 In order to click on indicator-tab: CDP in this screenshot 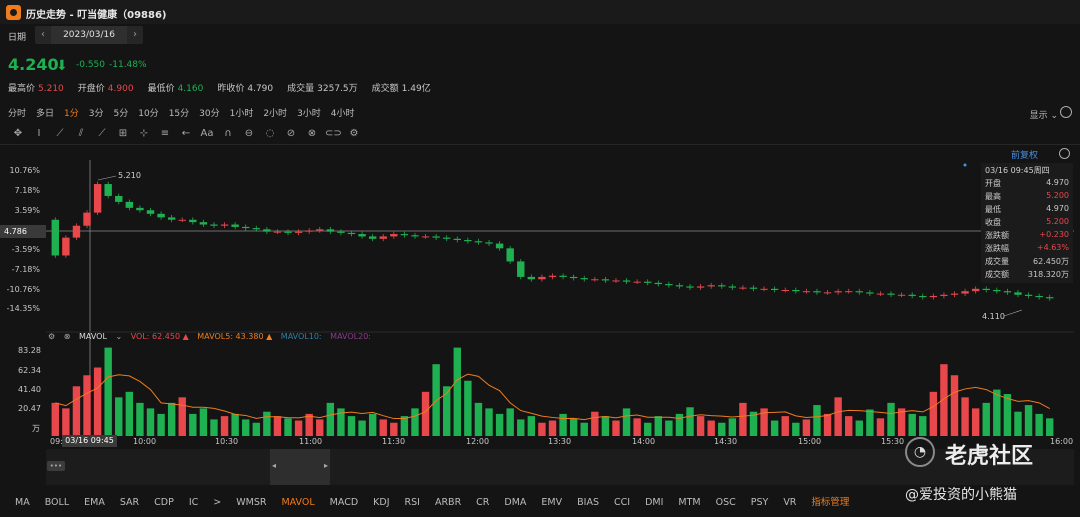, I will do `click(164, 502)`.